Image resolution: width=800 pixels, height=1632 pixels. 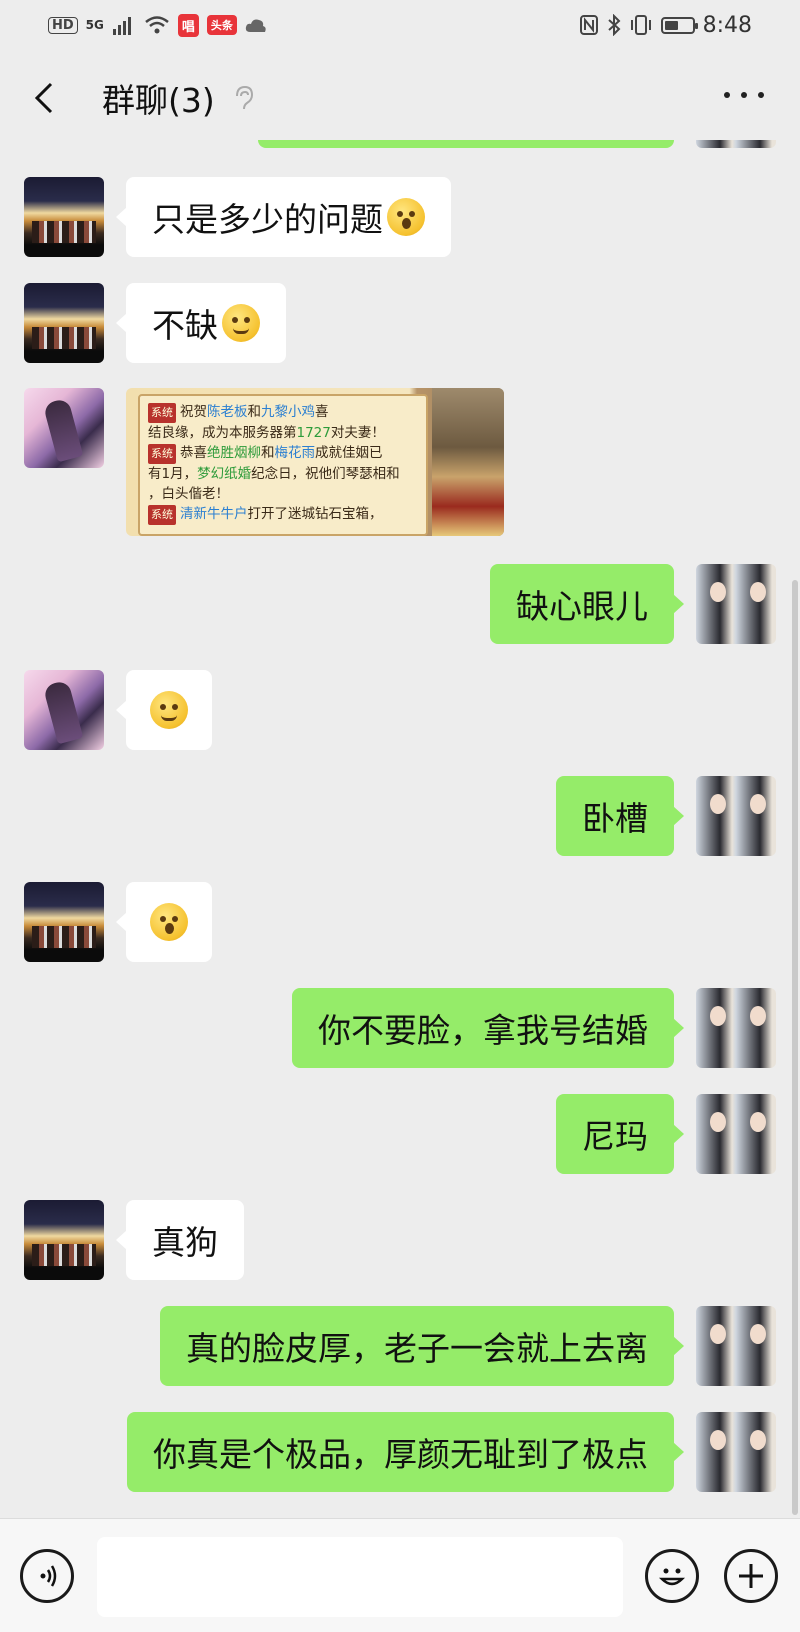 I want to click on message-bubble: 不缺, so click(x=201, y=323).